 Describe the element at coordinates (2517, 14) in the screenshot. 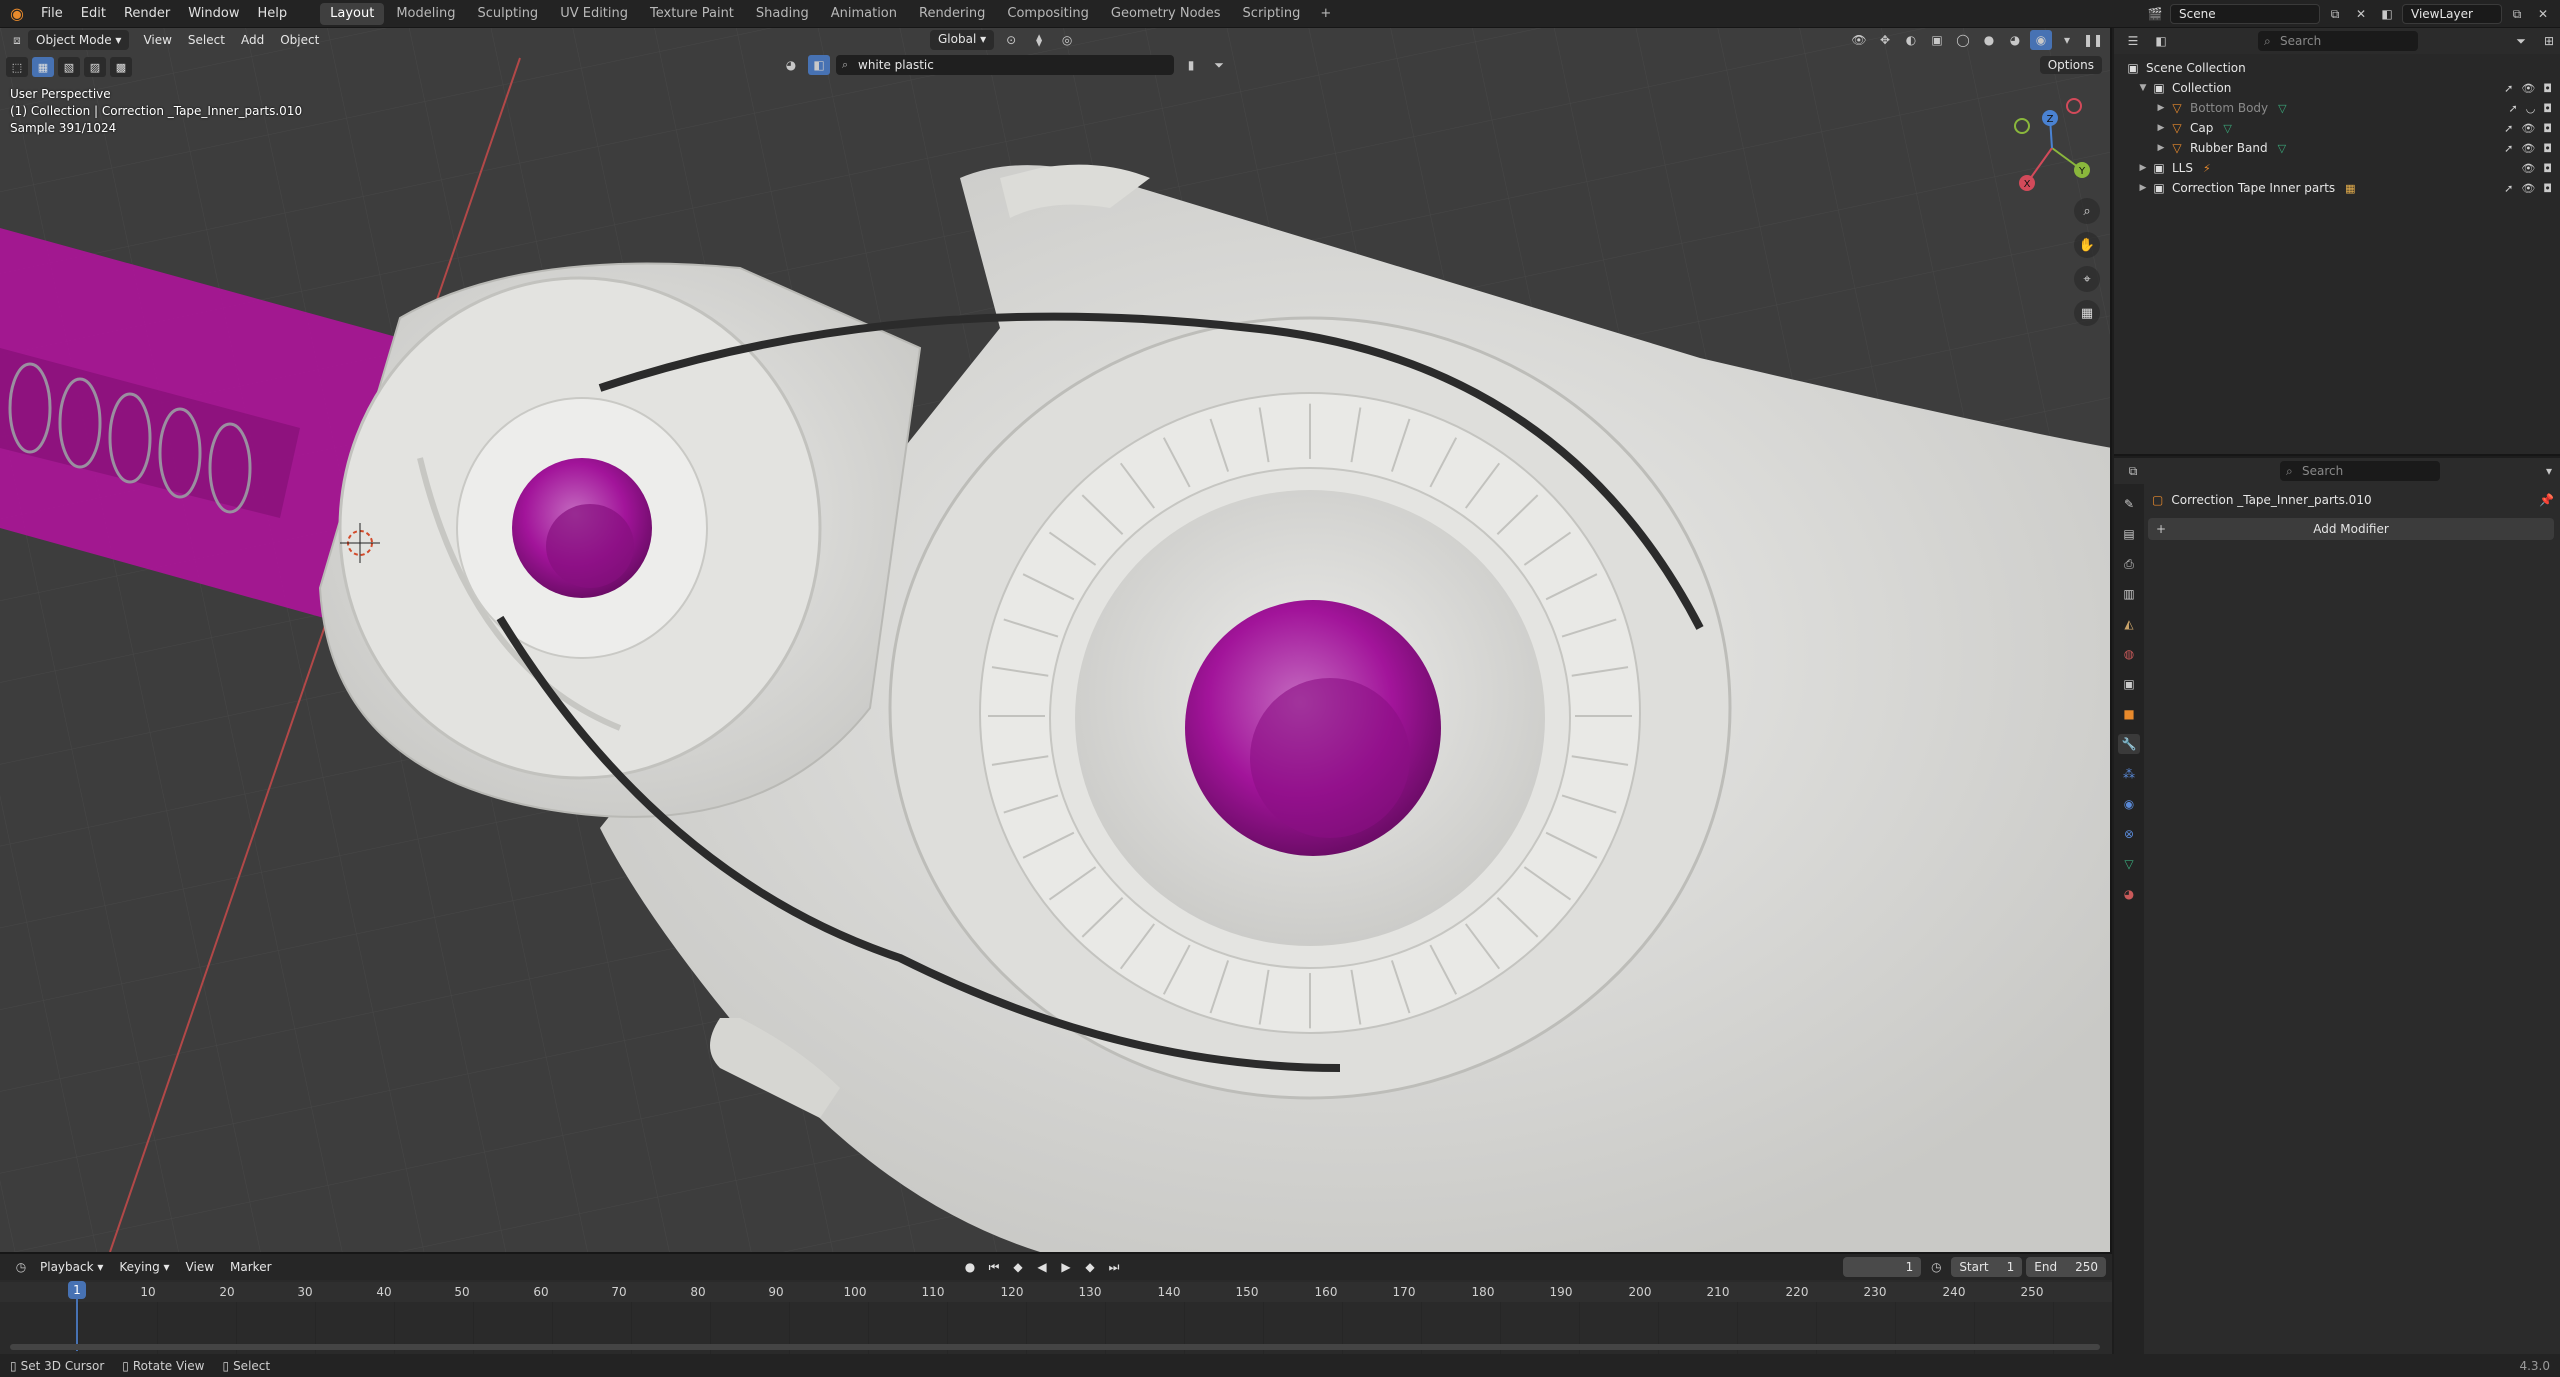

I see `new-view-layer-icon: ⧉` at that location.